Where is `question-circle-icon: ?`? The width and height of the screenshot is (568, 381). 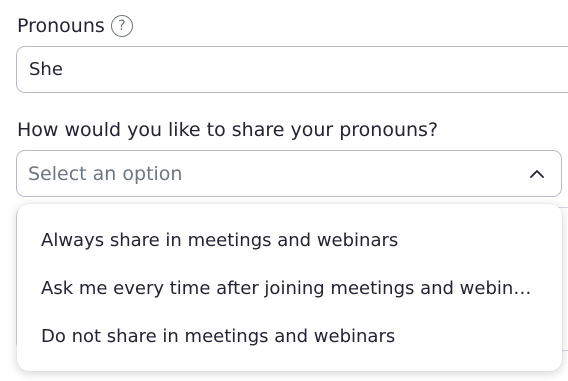 question-circle-icon: ? is located at coordinates (121, 26).